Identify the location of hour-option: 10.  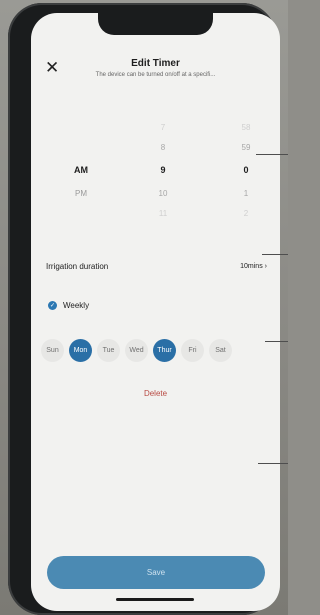
(163, 193).